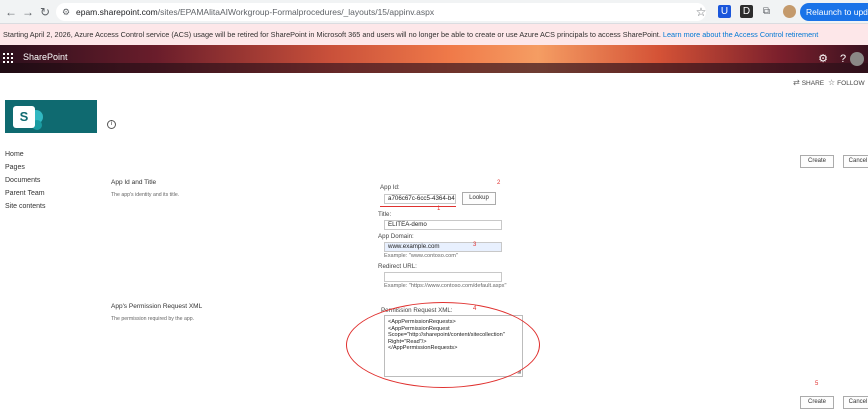  What do you see at coordinates (157, 306) in the screenshot?
I see `section-perm-heading: App's Permission Request XML` at bounding box center [157, 306].